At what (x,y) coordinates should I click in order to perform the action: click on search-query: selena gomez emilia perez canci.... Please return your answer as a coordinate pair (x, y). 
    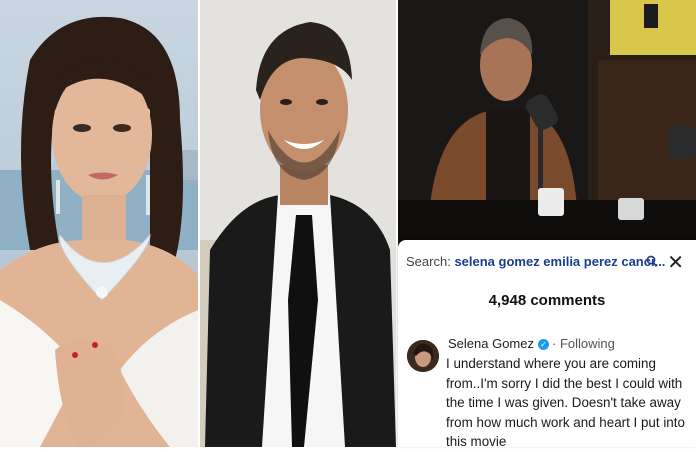
    Looking at the image, I should click on (559, 261).